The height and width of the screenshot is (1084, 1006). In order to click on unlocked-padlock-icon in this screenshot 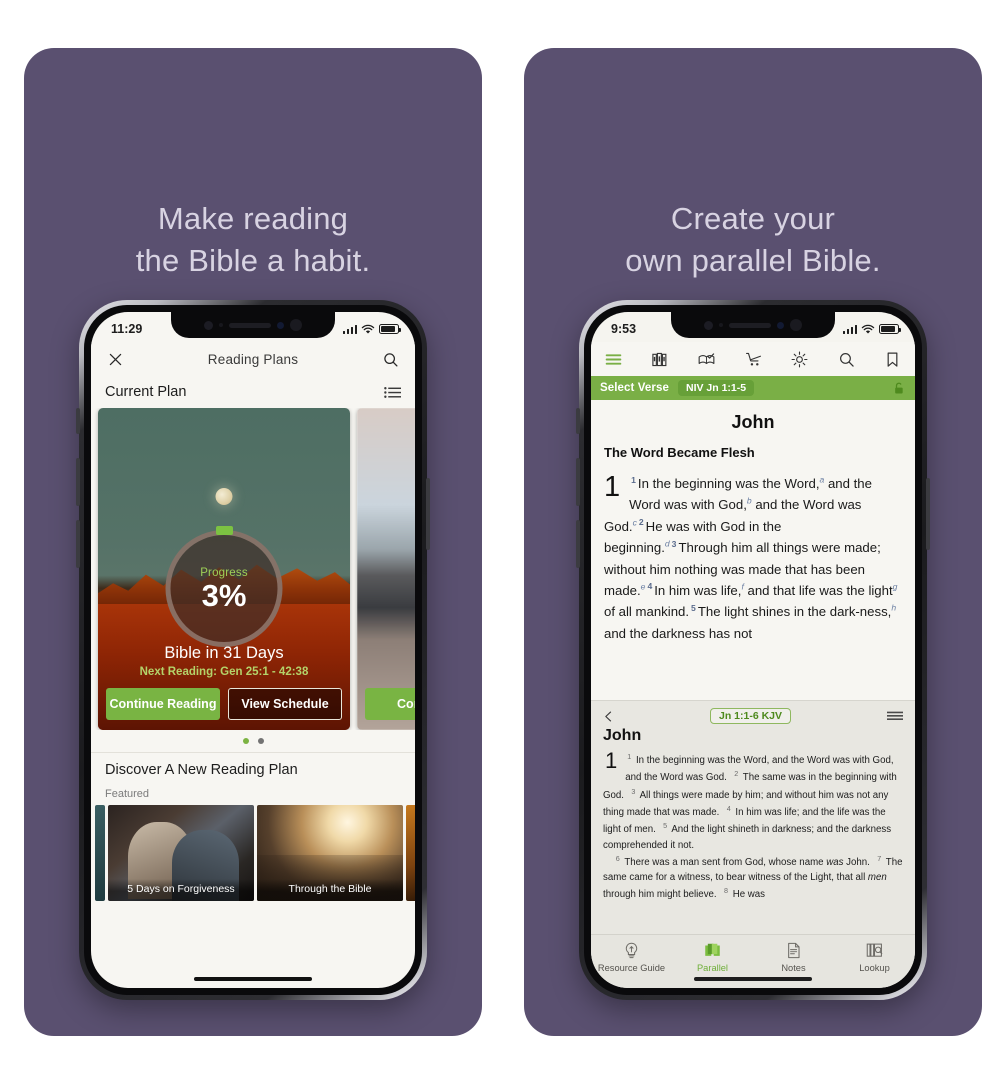, I will do `click(898, 388)`.